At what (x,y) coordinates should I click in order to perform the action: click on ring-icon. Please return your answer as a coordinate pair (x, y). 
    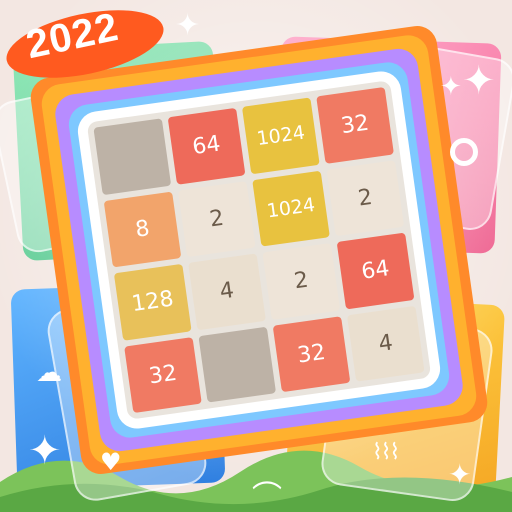
    Looking at the image, I should click on (464, 152).